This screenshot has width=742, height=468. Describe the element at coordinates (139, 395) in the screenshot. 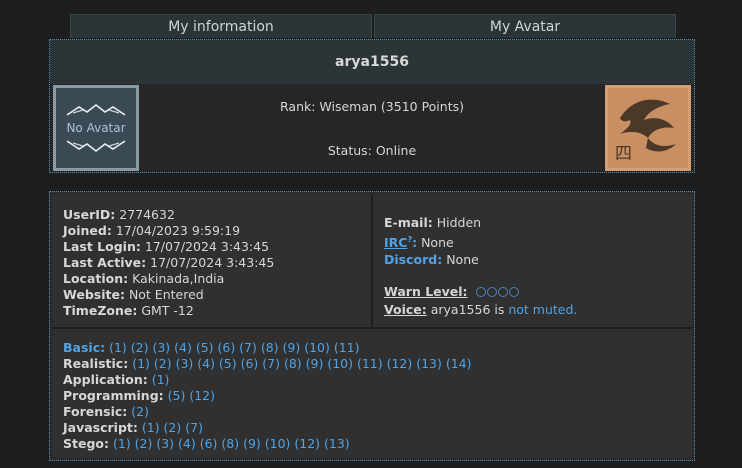

I see `challenge-row-programming: Programming: (5) (12)` at that location.